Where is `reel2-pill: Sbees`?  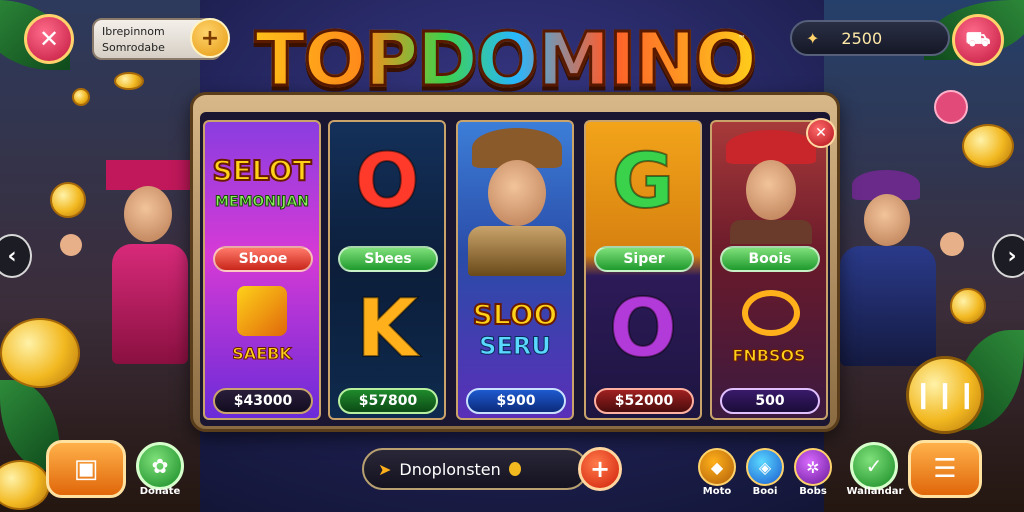
reel2-pill: Sbees is located at coordinates (388, 259).